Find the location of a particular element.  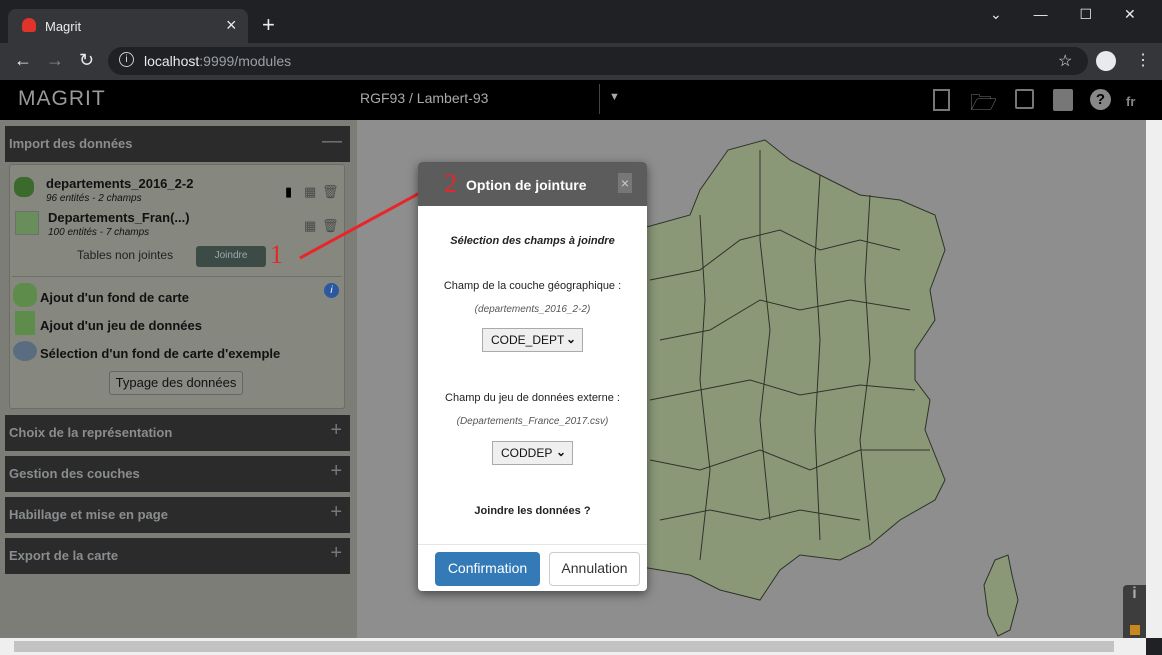

geo-field-label: Champ de la couche géographique : is located at coordinates (532, 286).